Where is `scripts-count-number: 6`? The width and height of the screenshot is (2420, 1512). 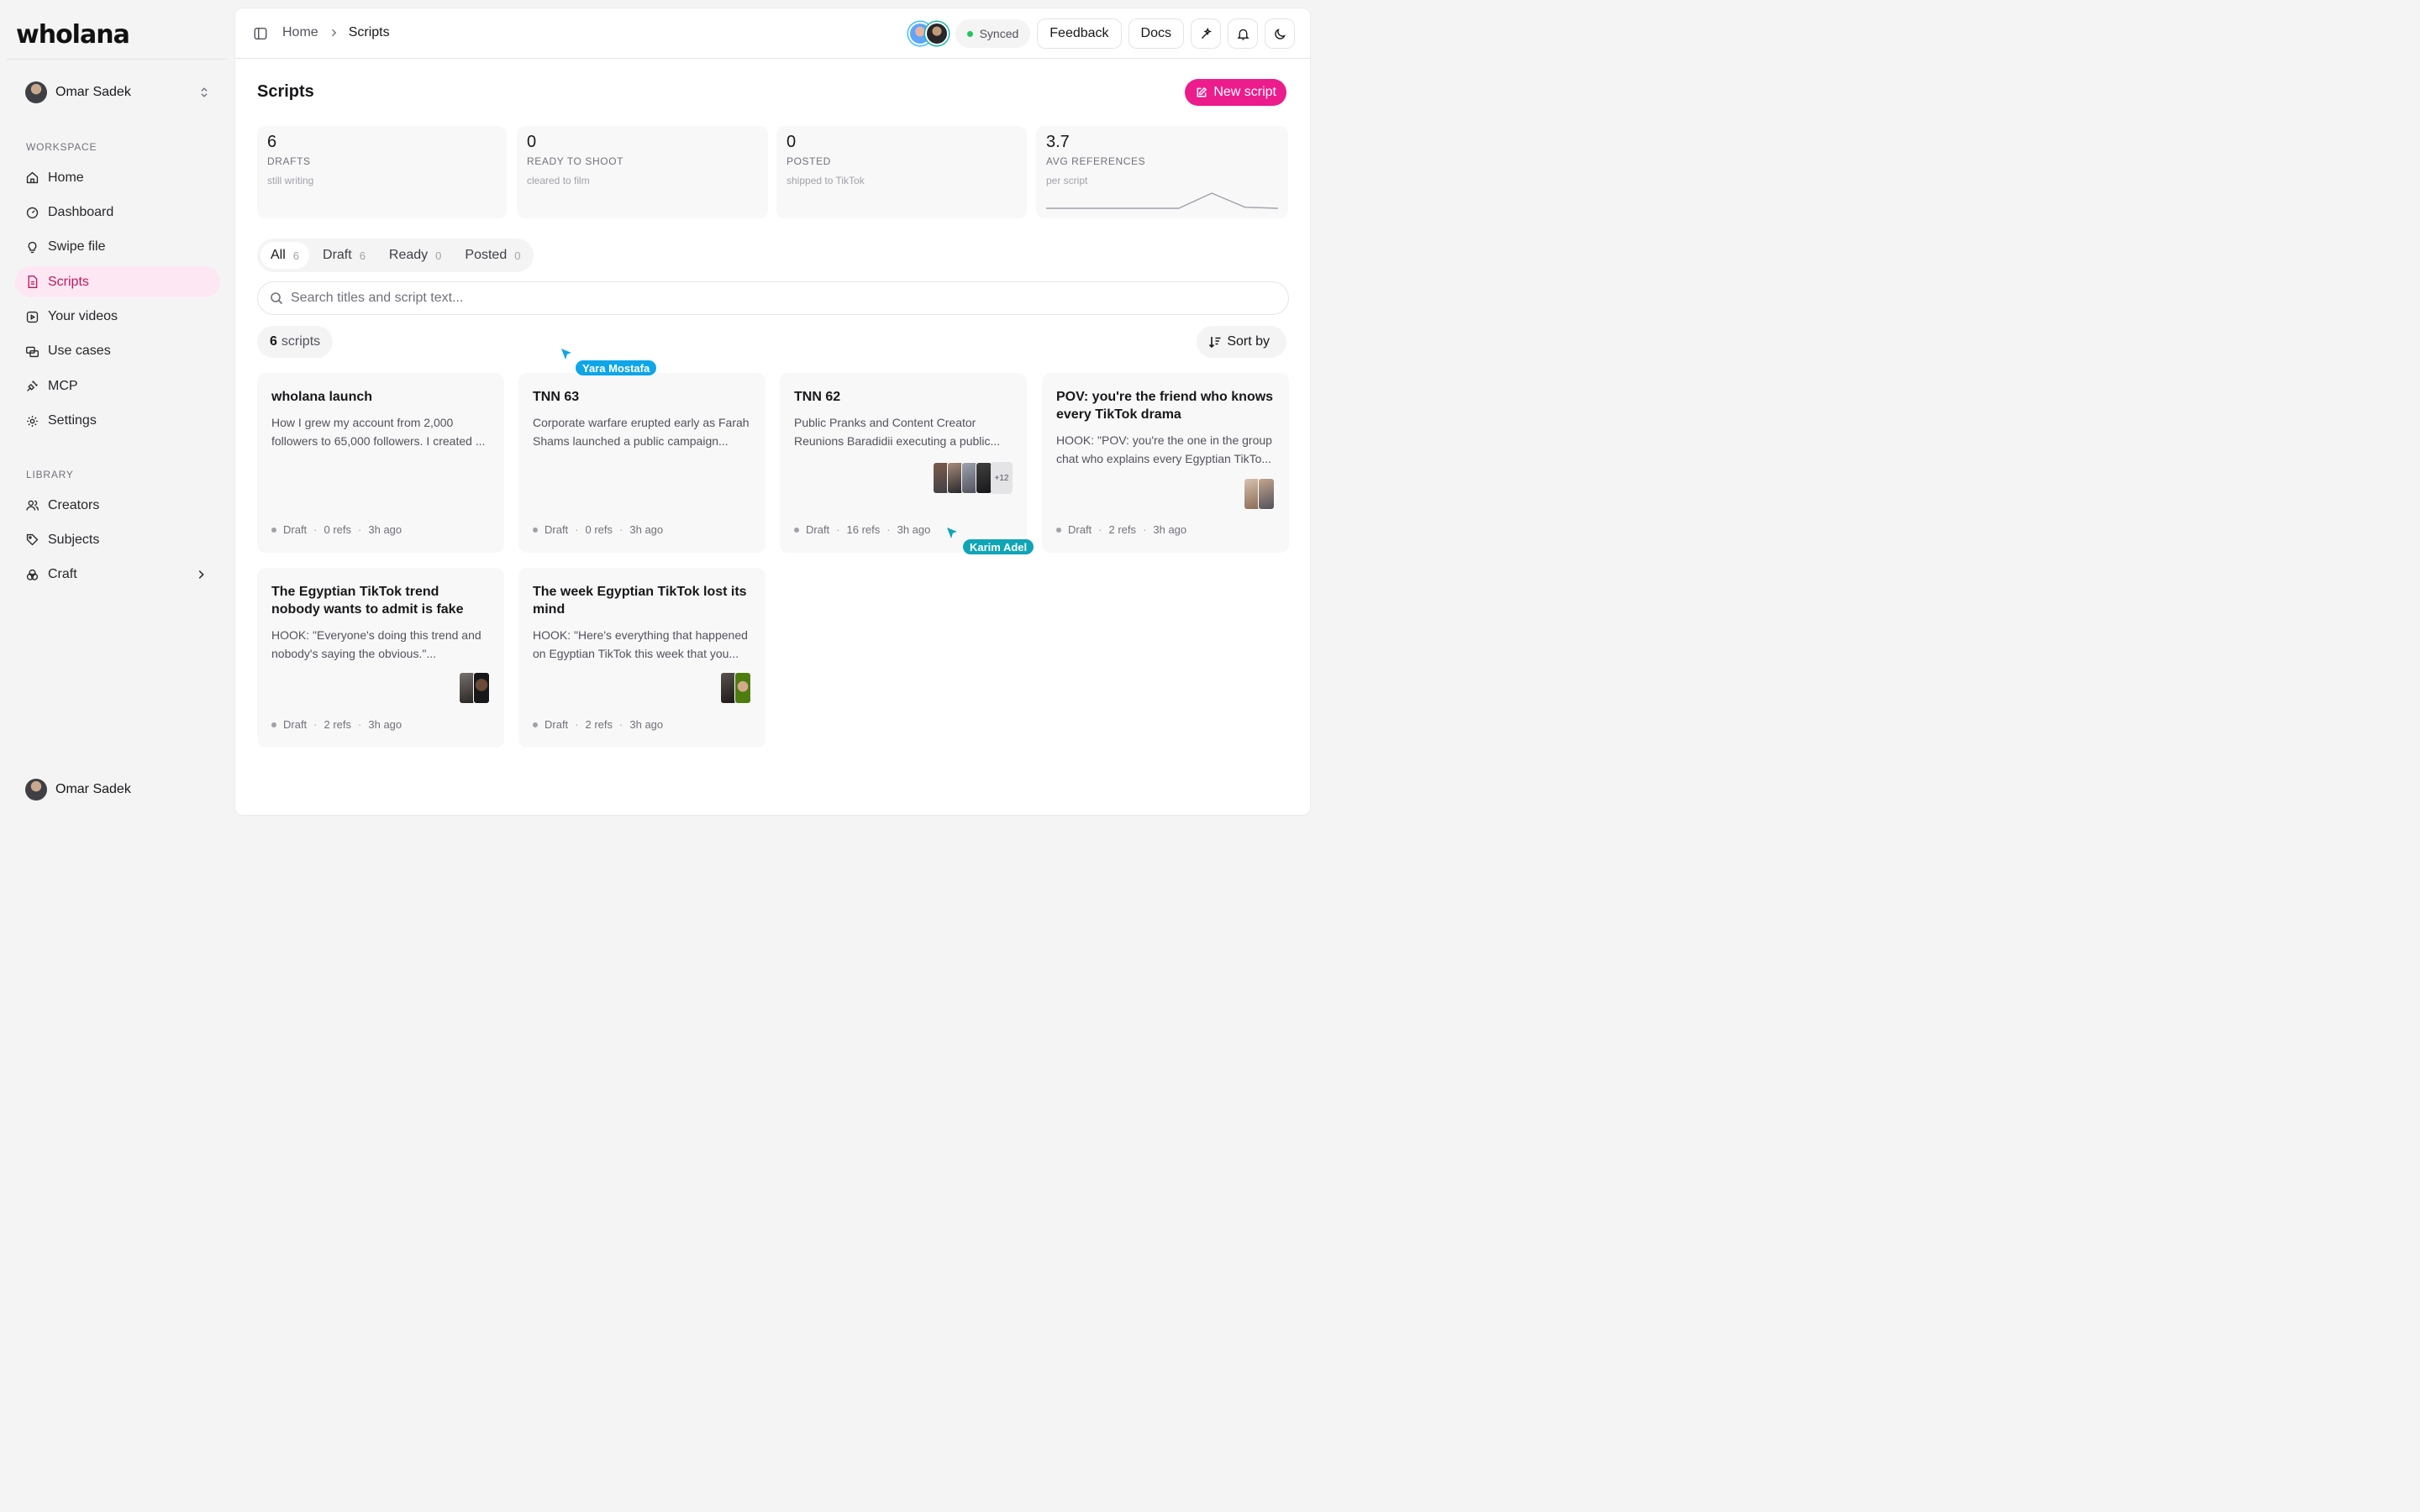 scripts-count-number: 6 is located at coordinates (273, 341).